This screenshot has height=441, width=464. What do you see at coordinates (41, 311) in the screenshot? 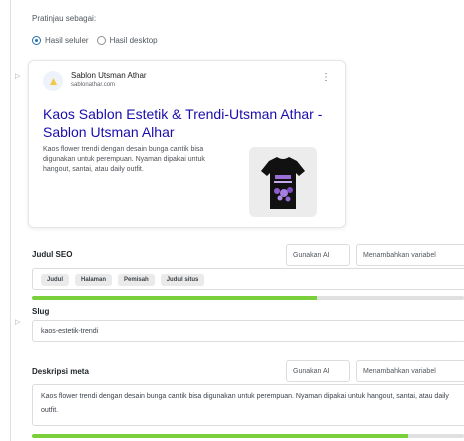
I see `slug-label: Slug` at bounding box center [41, 311].